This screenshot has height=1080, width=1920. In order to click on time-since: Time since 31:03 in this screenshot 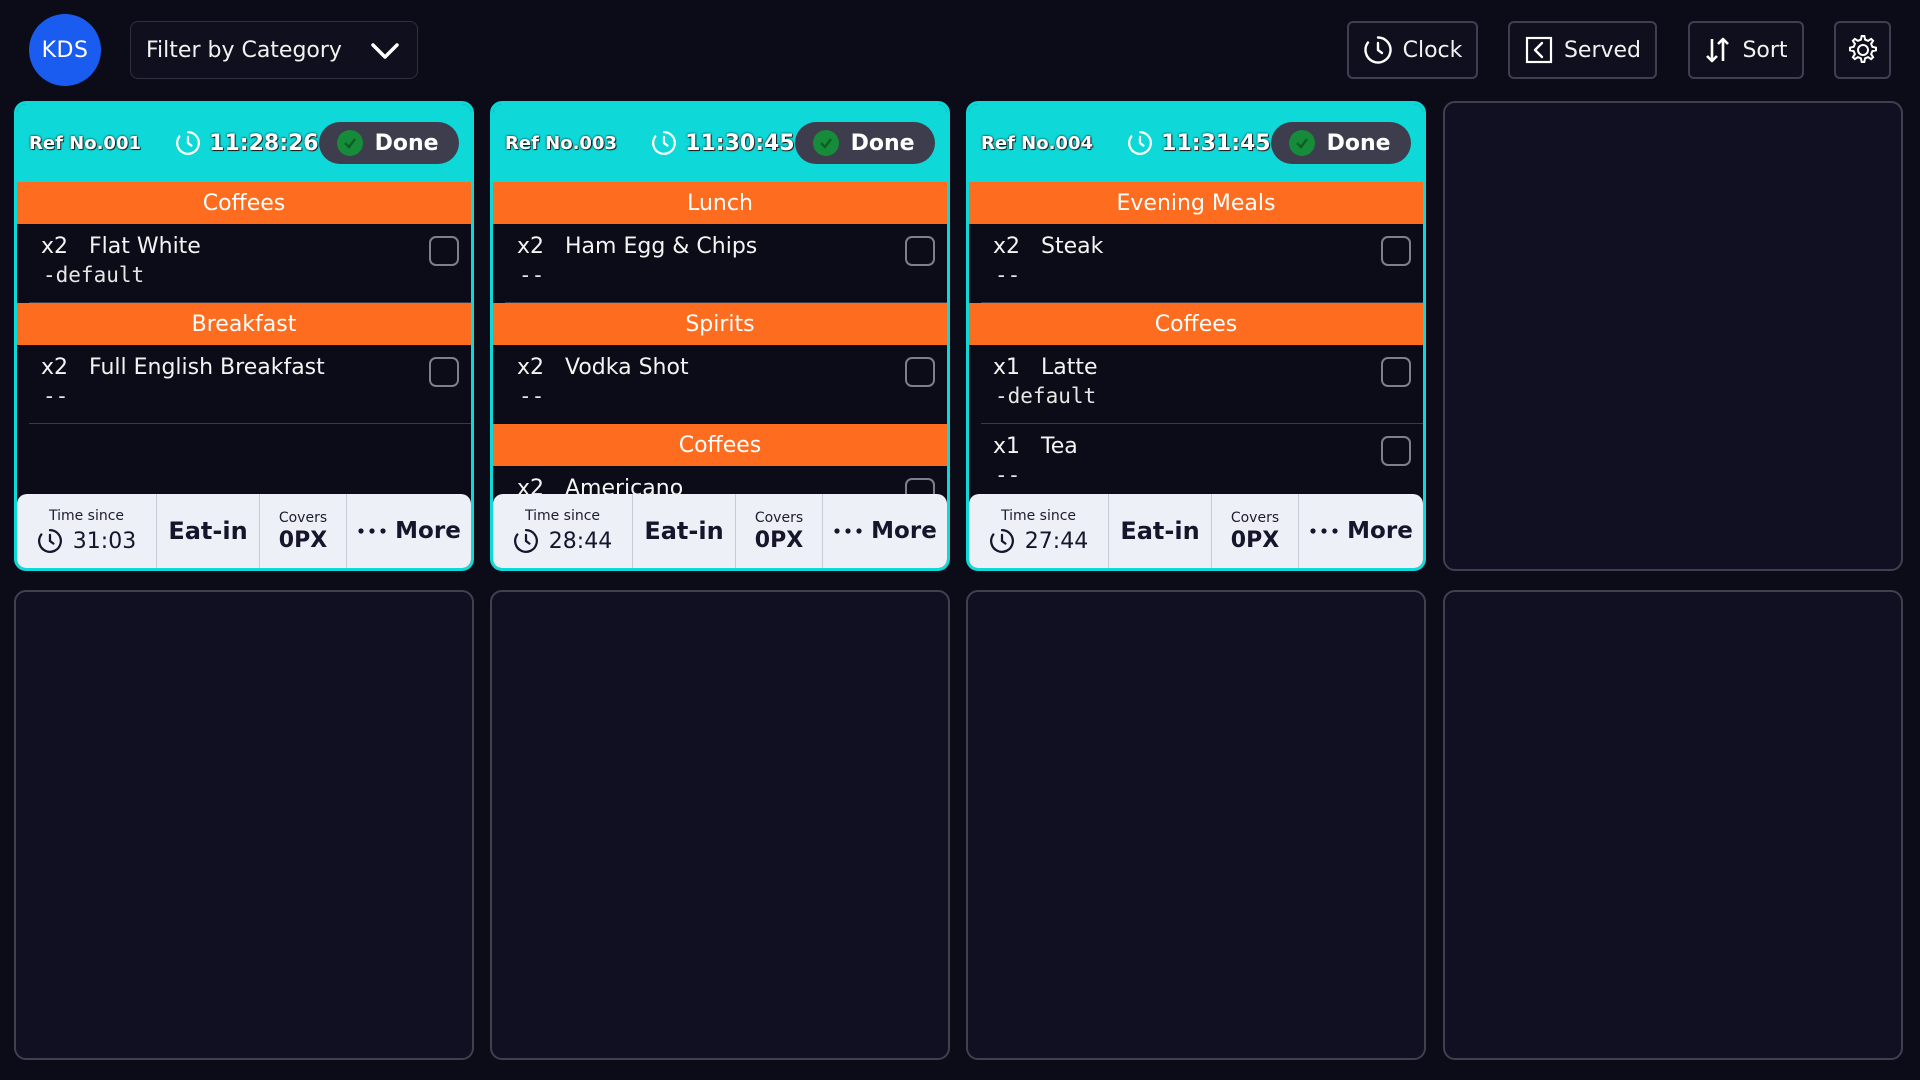, I will do `click(87, 531)`.